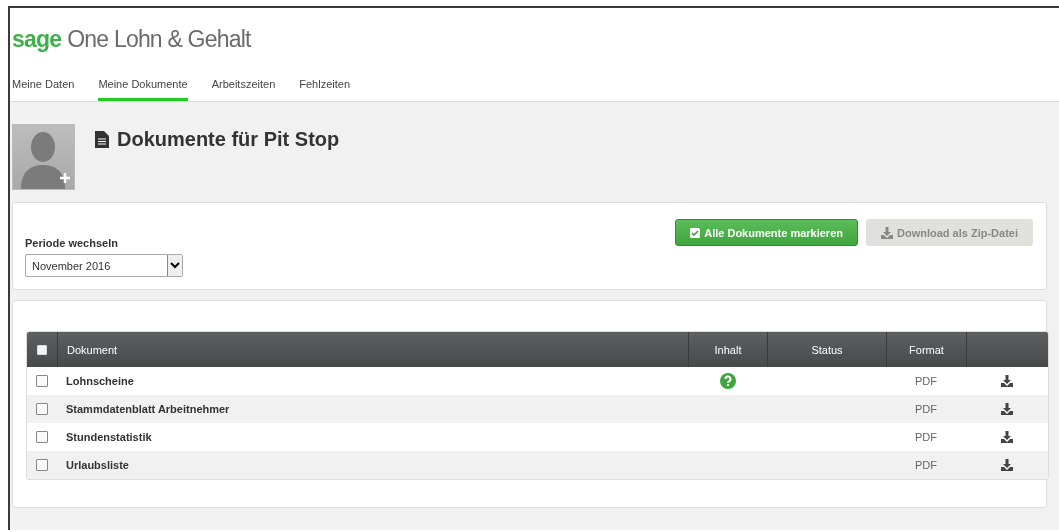  What do you see at coordinates (43, 88) in the screenshot?
I see `nav-tab: Meine Daten` at bounding box center [43, 88].